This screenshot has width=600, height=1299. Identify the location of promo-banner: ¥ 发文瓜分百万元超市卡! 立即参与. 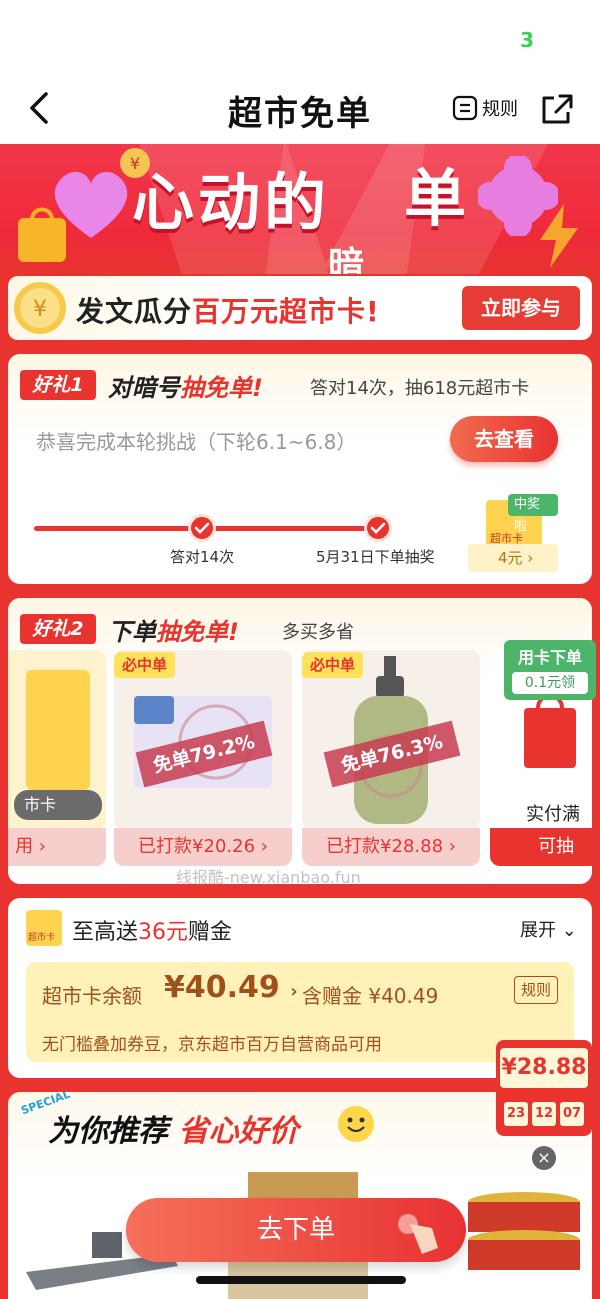
(300, 308).